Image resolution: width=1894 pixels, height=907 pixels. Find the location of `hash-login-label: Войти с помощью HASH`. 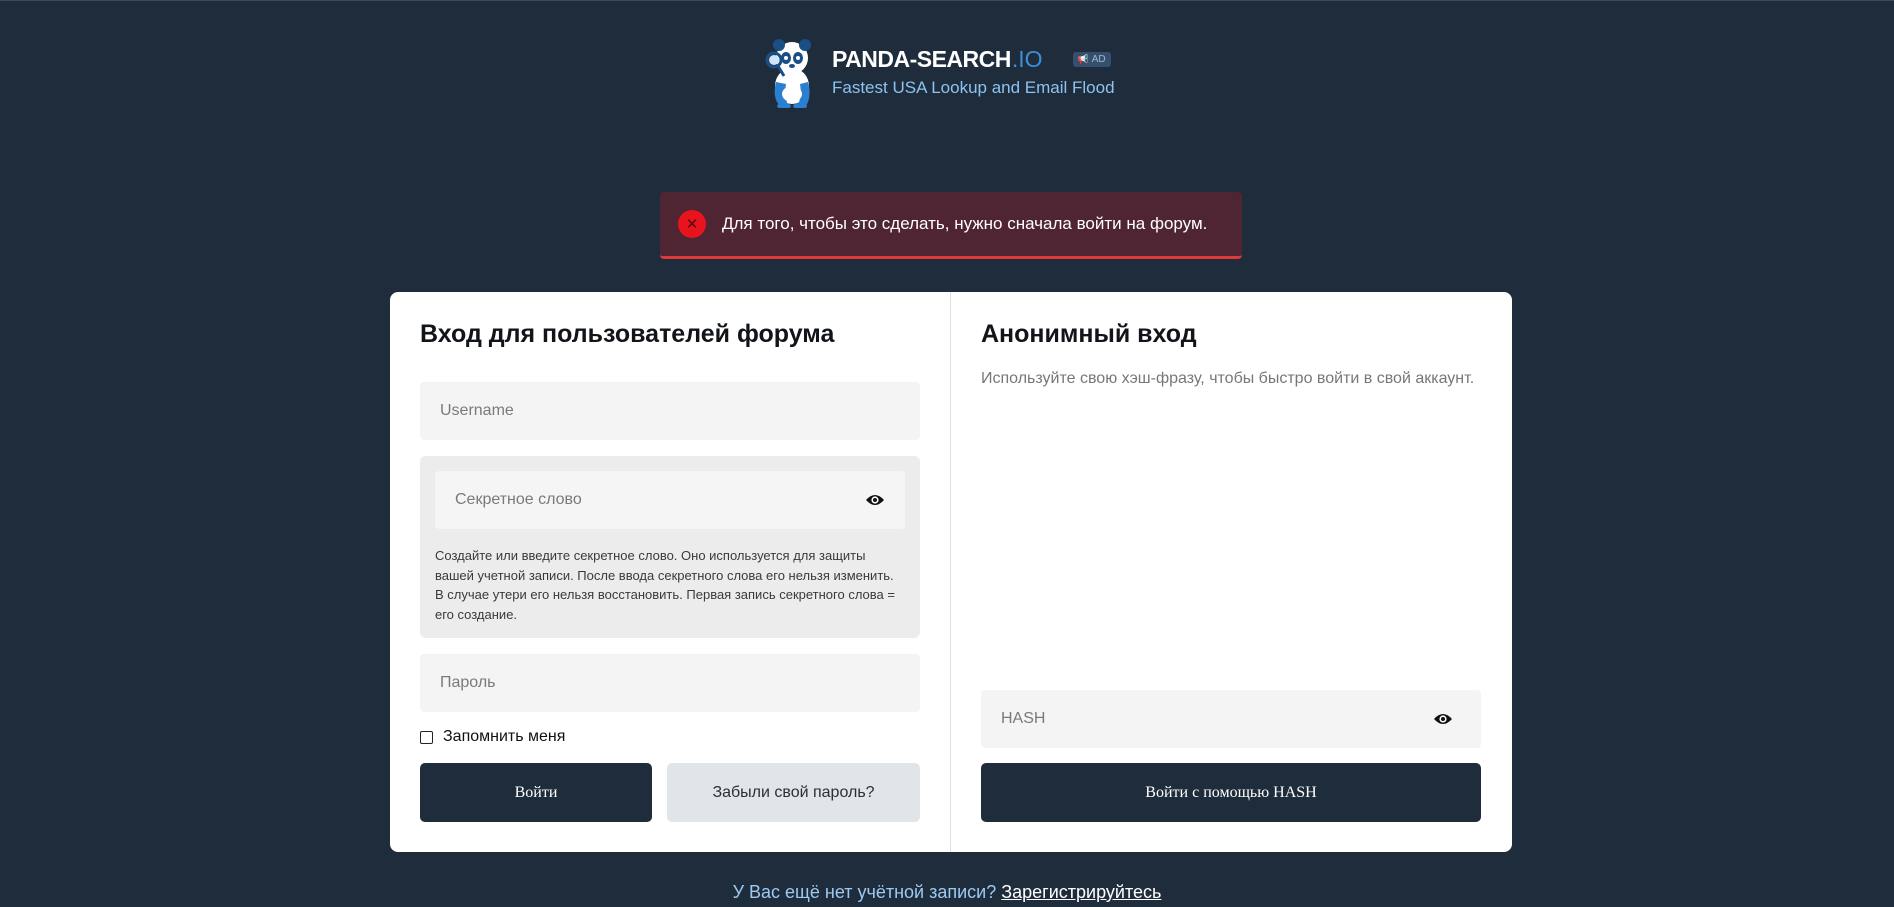

hash-login-label: Войти с помощью HASH is located at coordinates (1231, 792).